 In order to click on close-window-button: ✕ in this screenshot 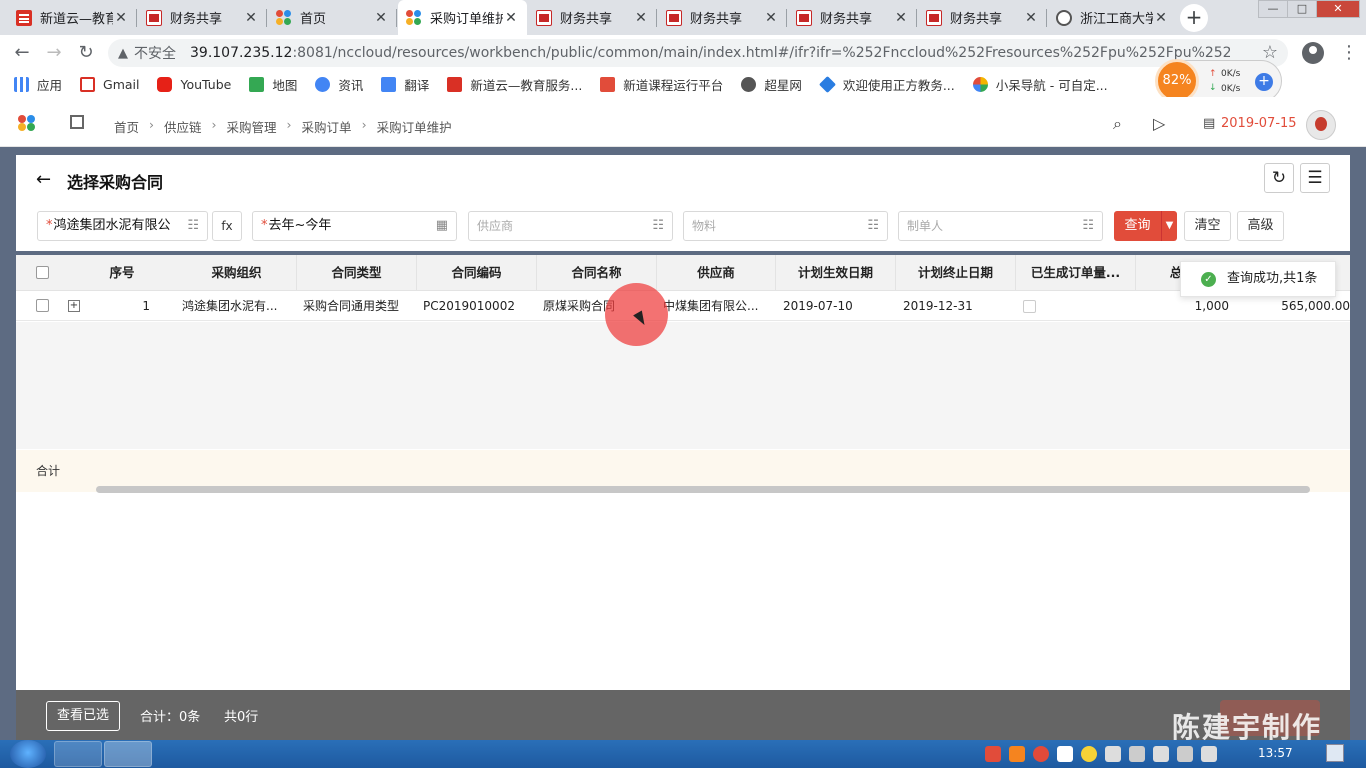, I will do `click(1338, 9)`.